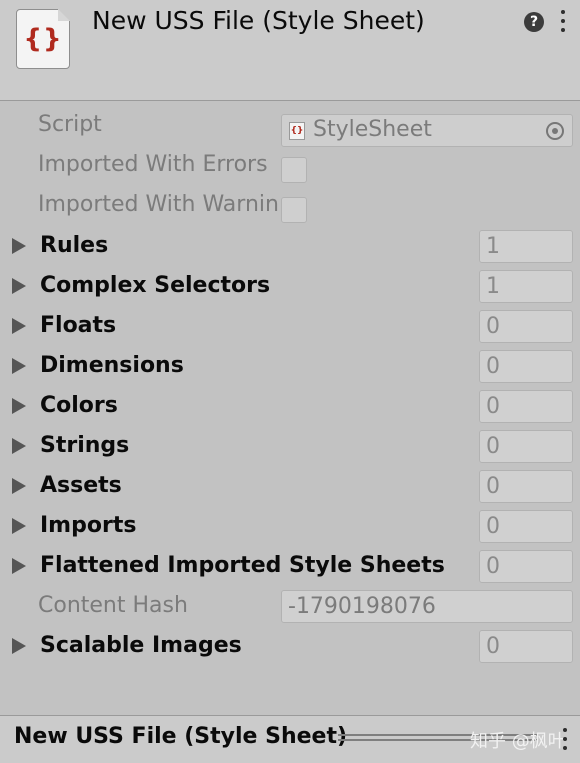 Image resolution: width=580 pixels, height=763 pixels. What do you see at coordinates (155, 285) in the screenshot?
I see `array-label: Complex Selectors` at bounding box center [155, 285].